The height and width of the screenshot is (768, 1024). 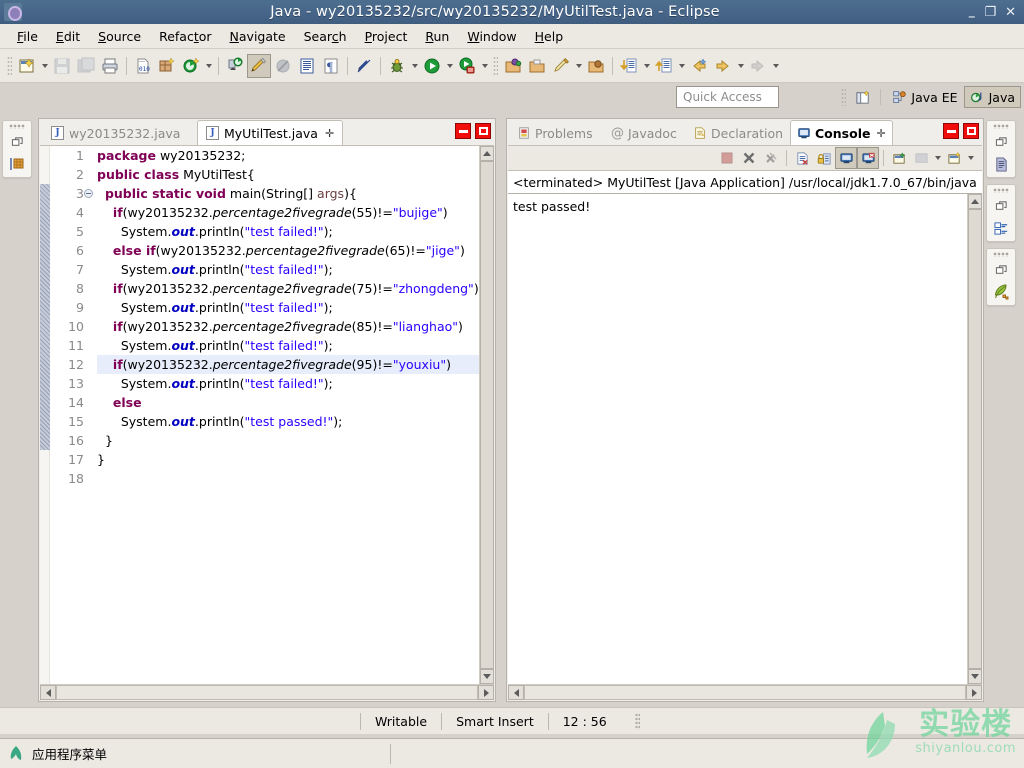 What do you see at coordinates (723, 66) in the screenshot?
I see `forward-icon` at bounding box center [723, 66].